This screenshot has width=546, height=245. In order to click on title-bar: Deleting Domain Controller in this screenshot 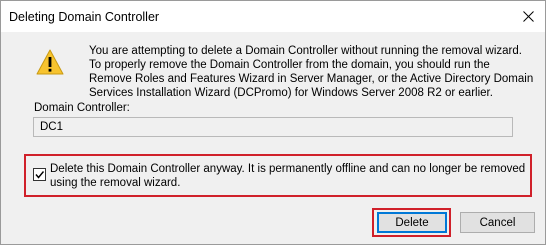, I will do `click(273, 16)`.